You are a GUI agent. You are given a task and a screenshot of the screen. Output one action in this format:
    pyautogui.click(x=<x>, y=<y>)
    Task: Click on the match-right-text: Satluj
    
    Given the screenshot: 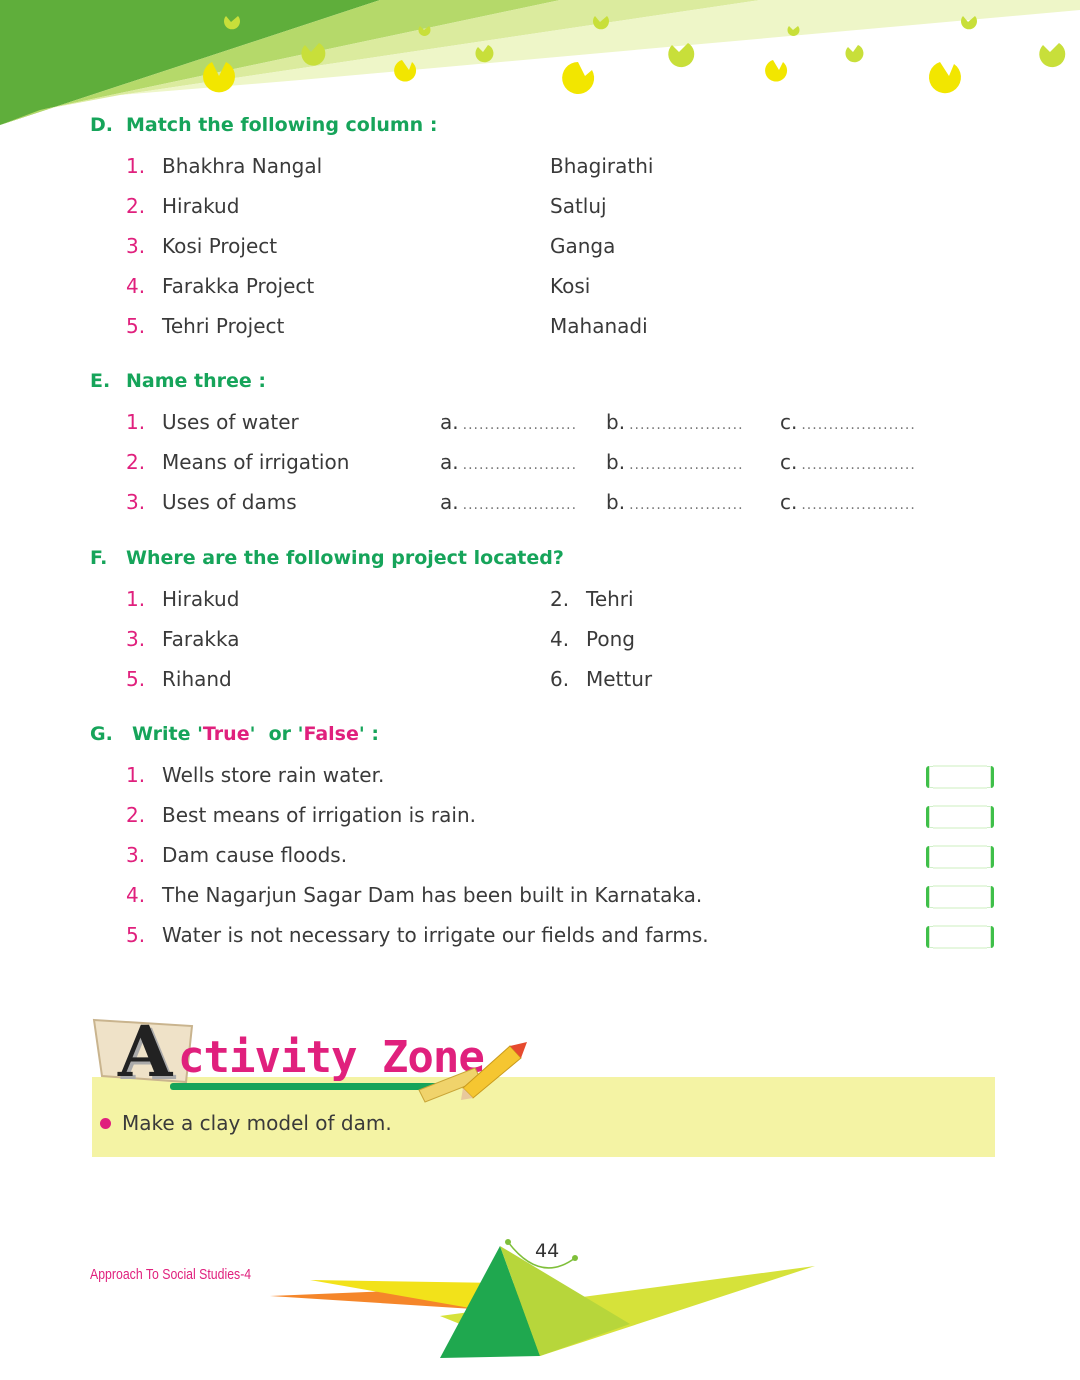 What is the action you would take?
    pyautogui.click(x=578, y=206)
    